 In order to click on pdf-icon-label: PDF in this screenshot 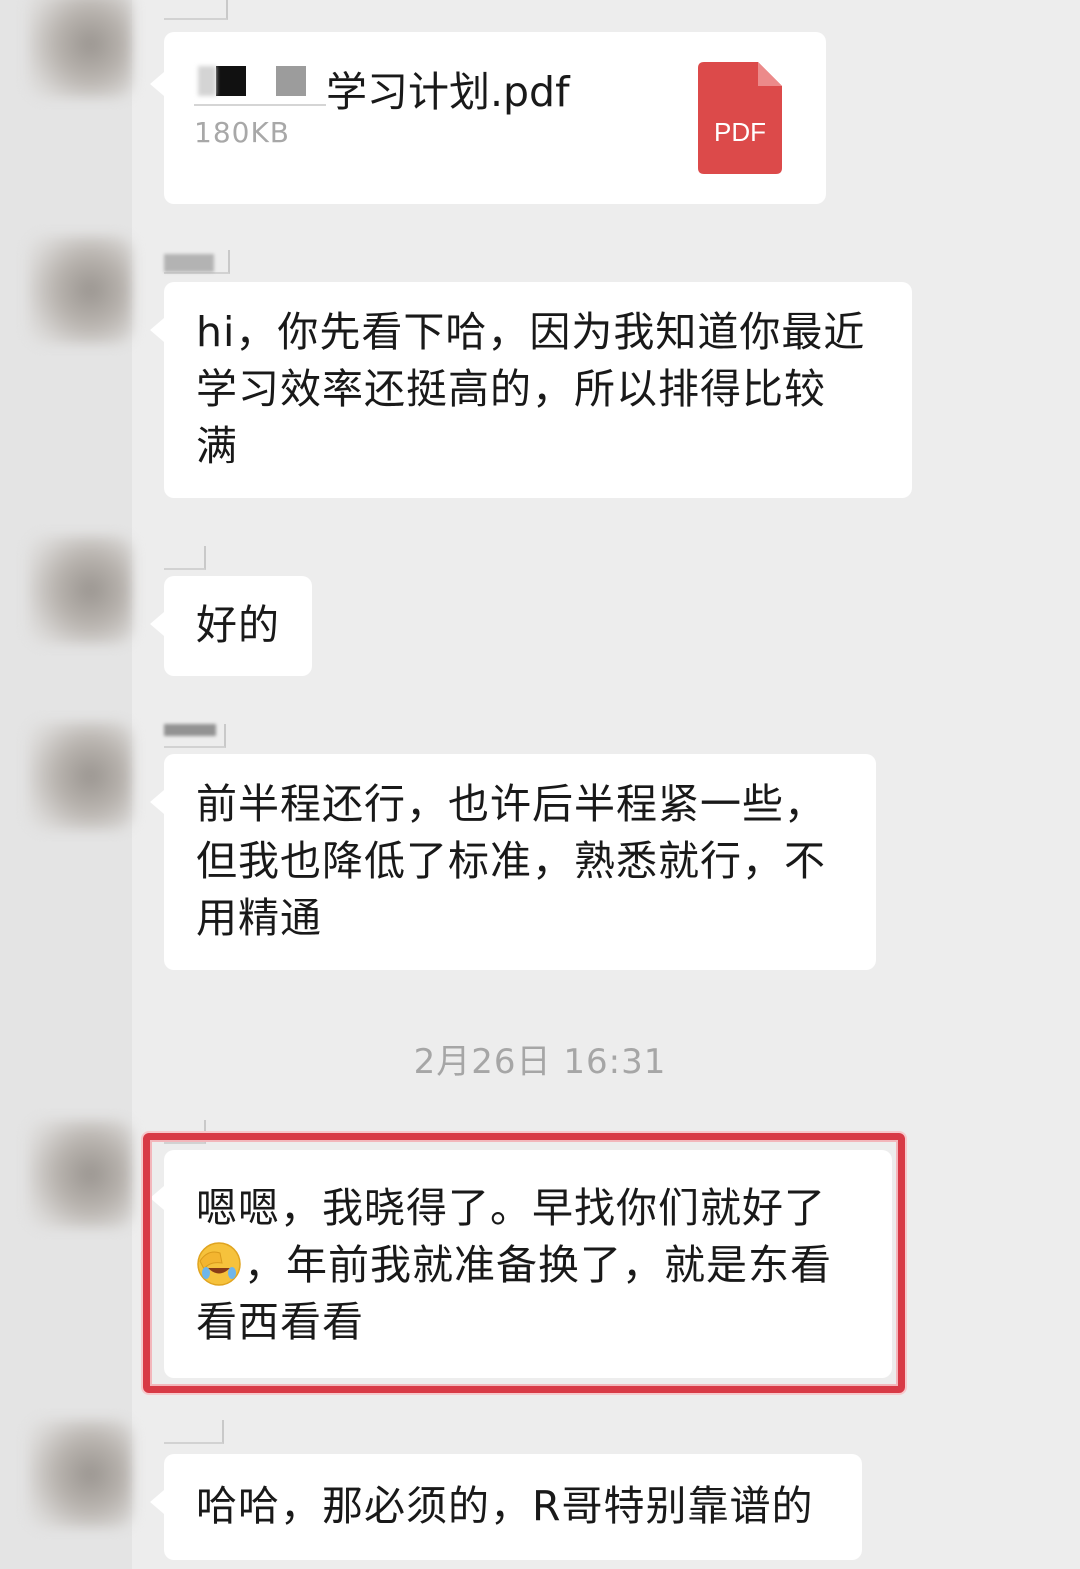, I will do `click(740, 132)`.